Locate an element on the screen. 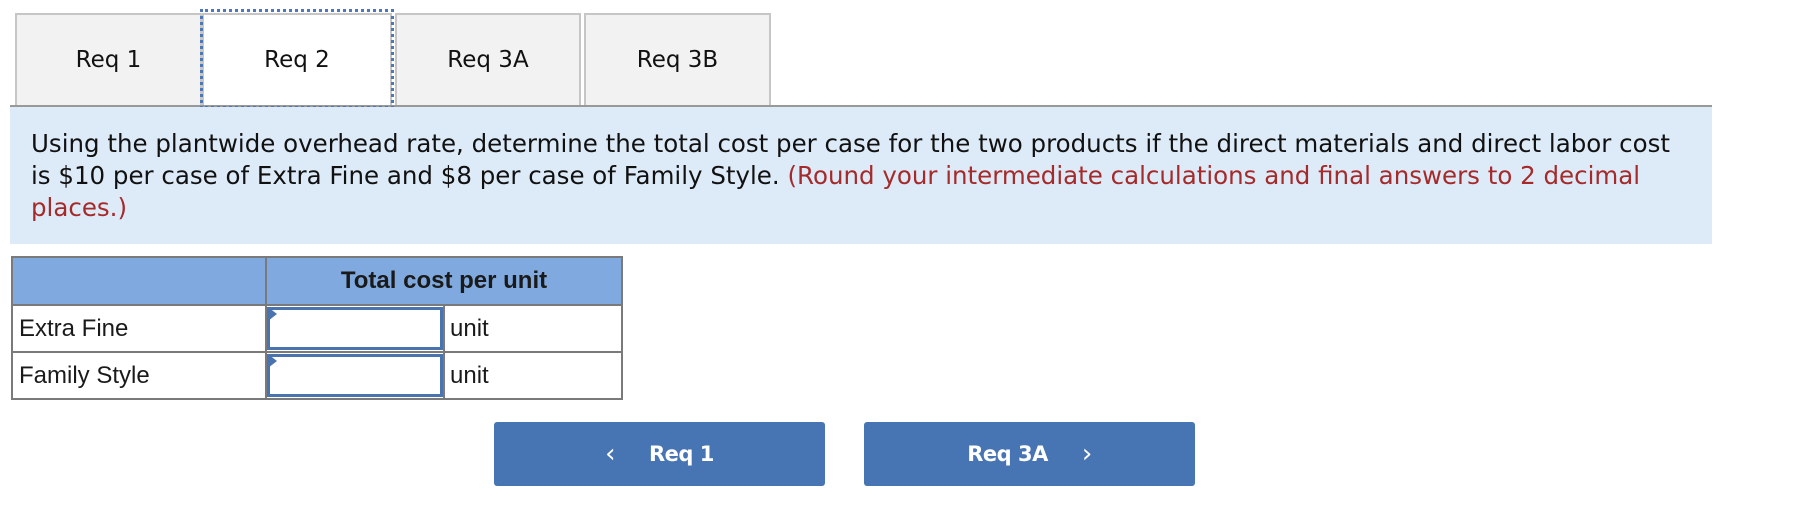 This screenshot has height=528, width=1818. row-label-family-style: Family Style is located at coordinates (139, 375).